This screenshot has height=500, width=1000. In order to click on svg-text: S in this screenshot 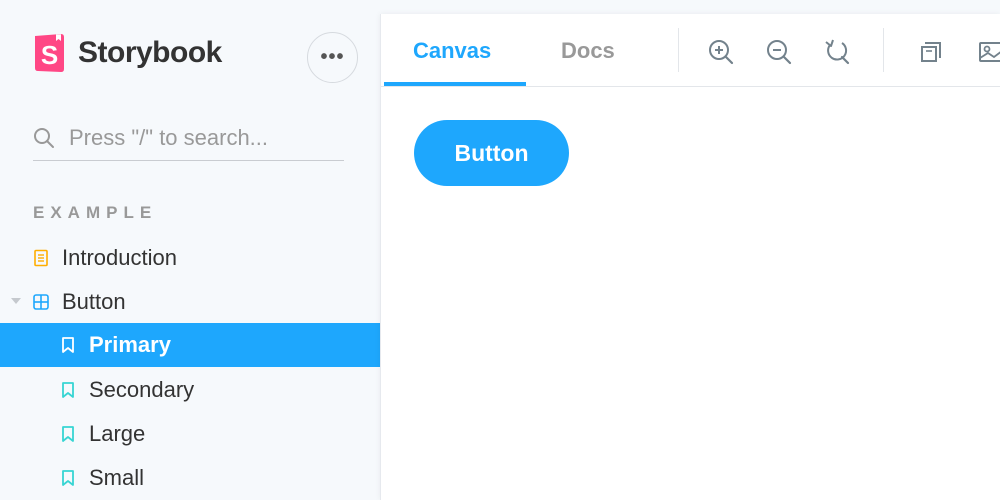, I will do `click(49, 55)`.